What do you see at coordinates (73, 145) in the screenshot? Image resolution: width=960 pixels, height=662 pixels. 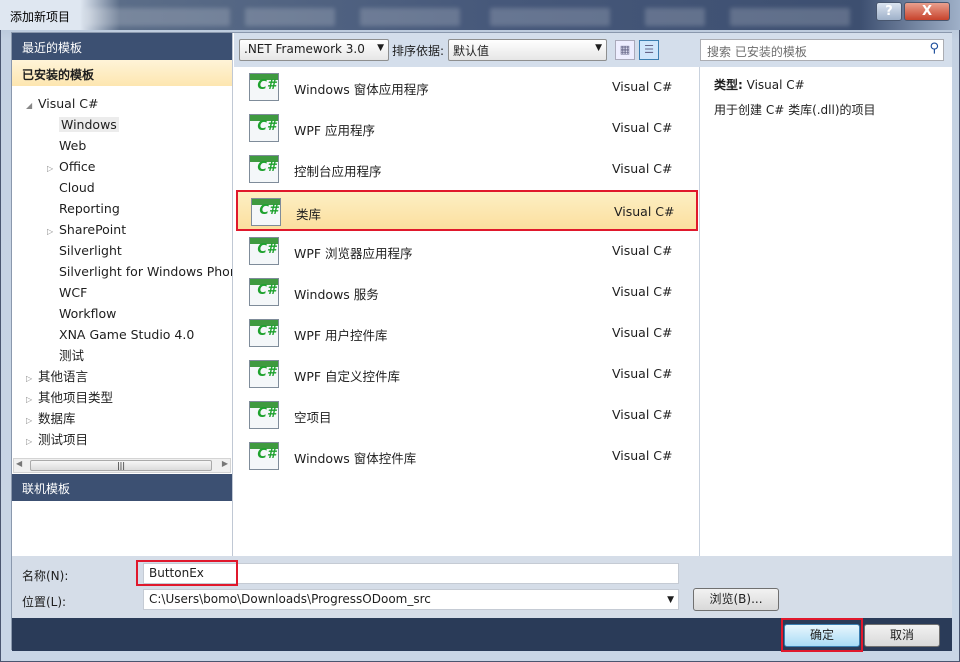 I see `tree-item-label: Web` at bounding box center [73, 145].